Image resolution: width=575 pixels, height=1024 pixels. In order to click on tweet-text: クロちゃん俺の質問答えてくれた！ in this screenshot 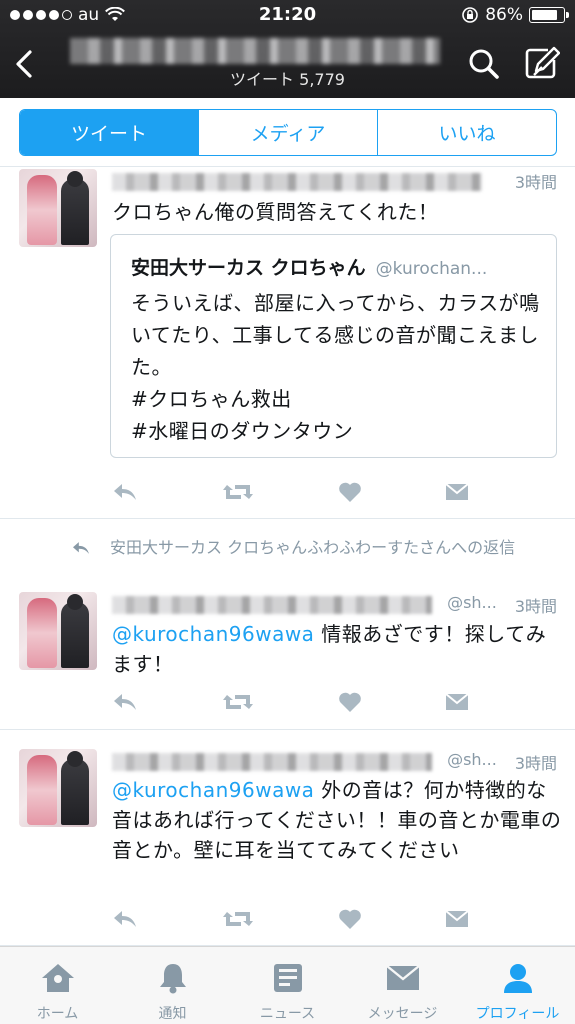, I will do `click(275, 212)`.